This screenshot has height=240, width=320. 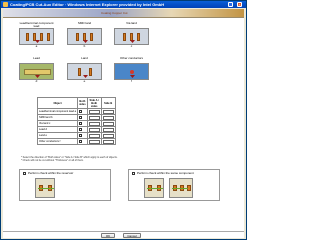 I want to click on component-checkbox, so click(x=133, y=173).